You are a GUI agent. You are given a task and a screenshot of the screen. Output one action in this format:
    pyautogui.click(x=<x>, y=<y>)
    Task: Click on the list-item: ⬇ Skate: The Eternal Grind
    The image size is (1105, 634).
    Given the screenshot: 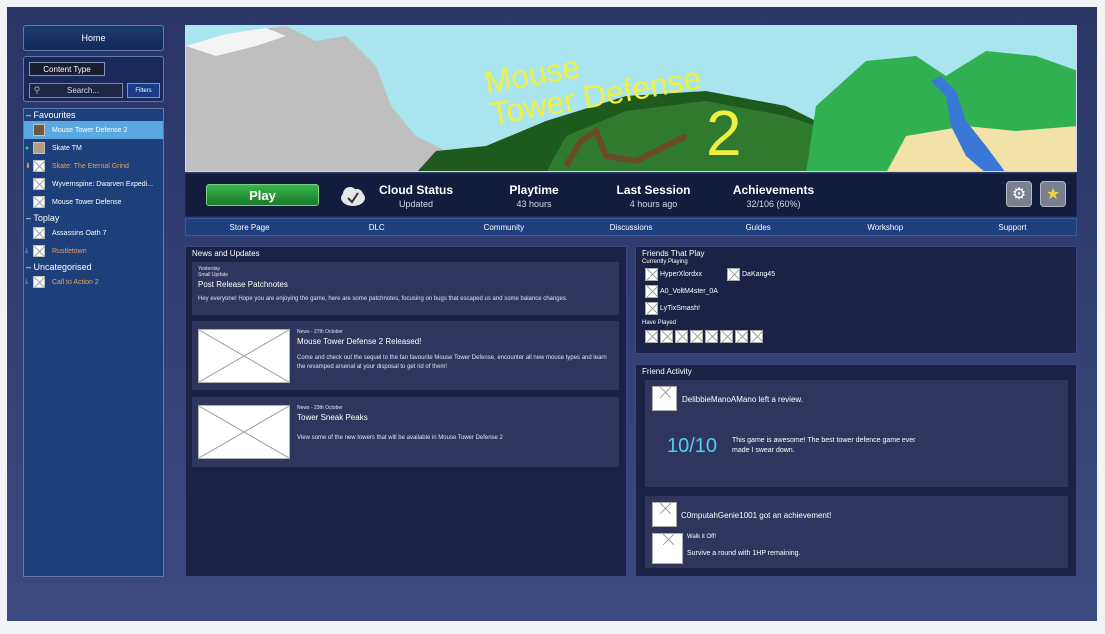 What is the action you would take?
    pyautogui.click(x=93, y=166)
    